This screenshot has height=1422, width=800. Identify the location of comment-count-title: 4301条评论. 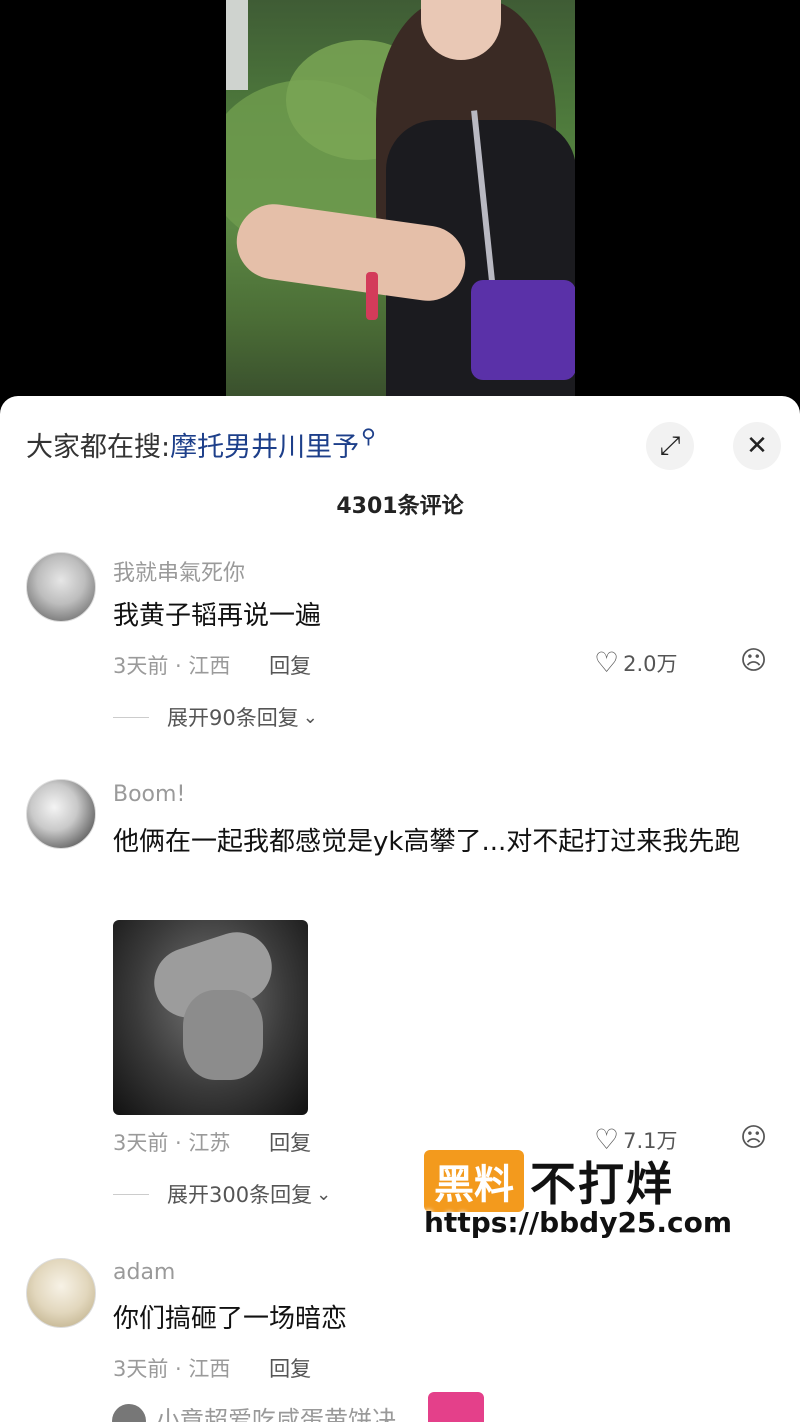
(400, 506).